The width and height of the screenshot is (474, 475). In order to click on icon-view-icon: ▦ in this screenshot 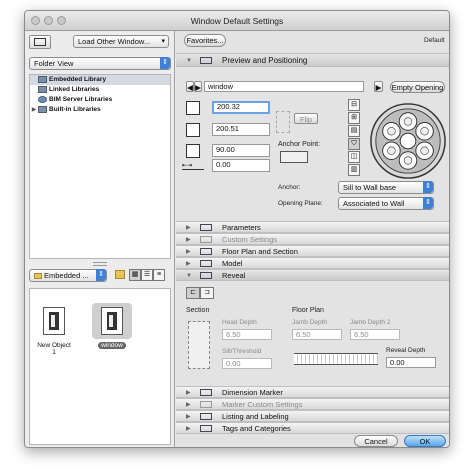, I will do `click(135, 275)`.